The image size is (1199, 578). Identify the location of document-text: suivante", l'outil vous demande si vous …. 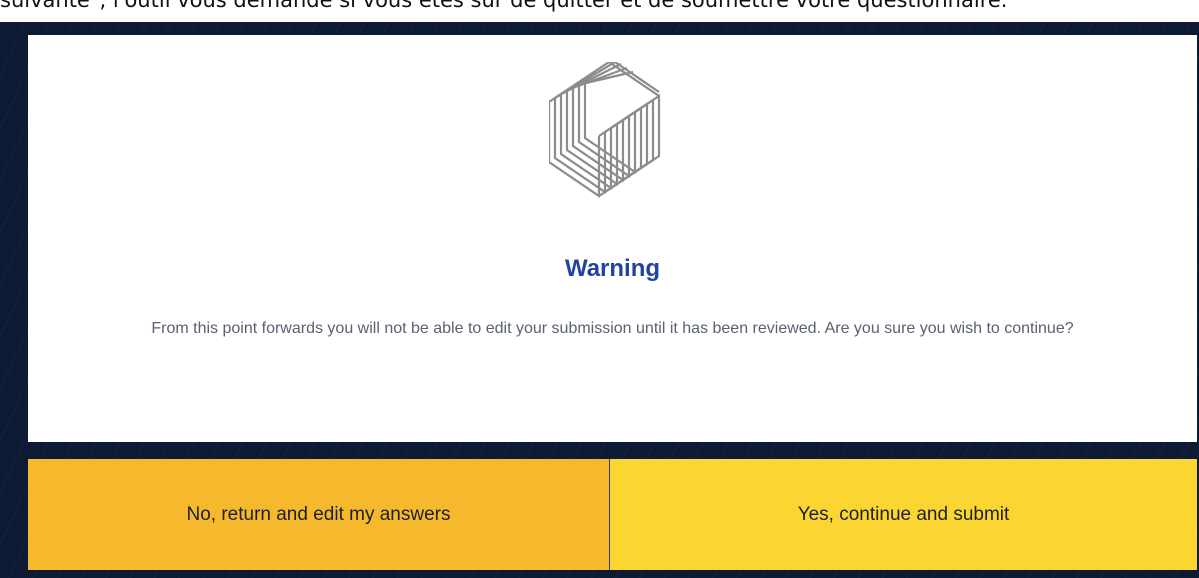
(504, 6).